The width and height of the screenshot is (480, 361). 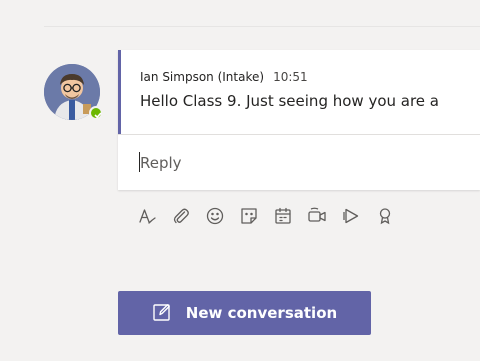 What do you see at coordinates (262, 26) in the screenshot?
I see `top-divider` at bounding box center [262, 26].